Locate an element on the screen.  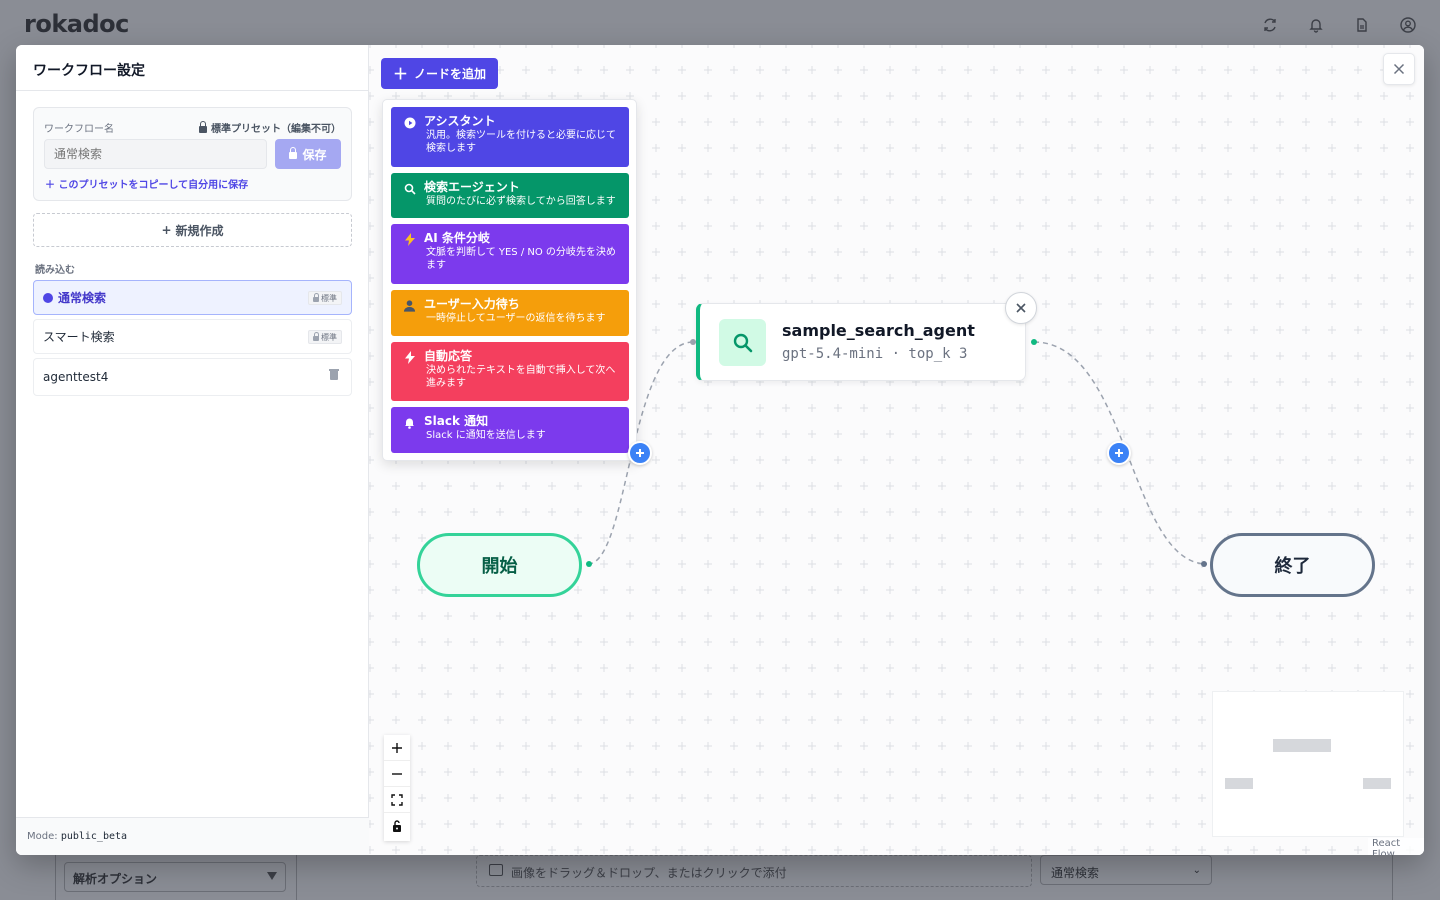
react-flow-attribution: React Flow is located at coordinates (1396, 846).